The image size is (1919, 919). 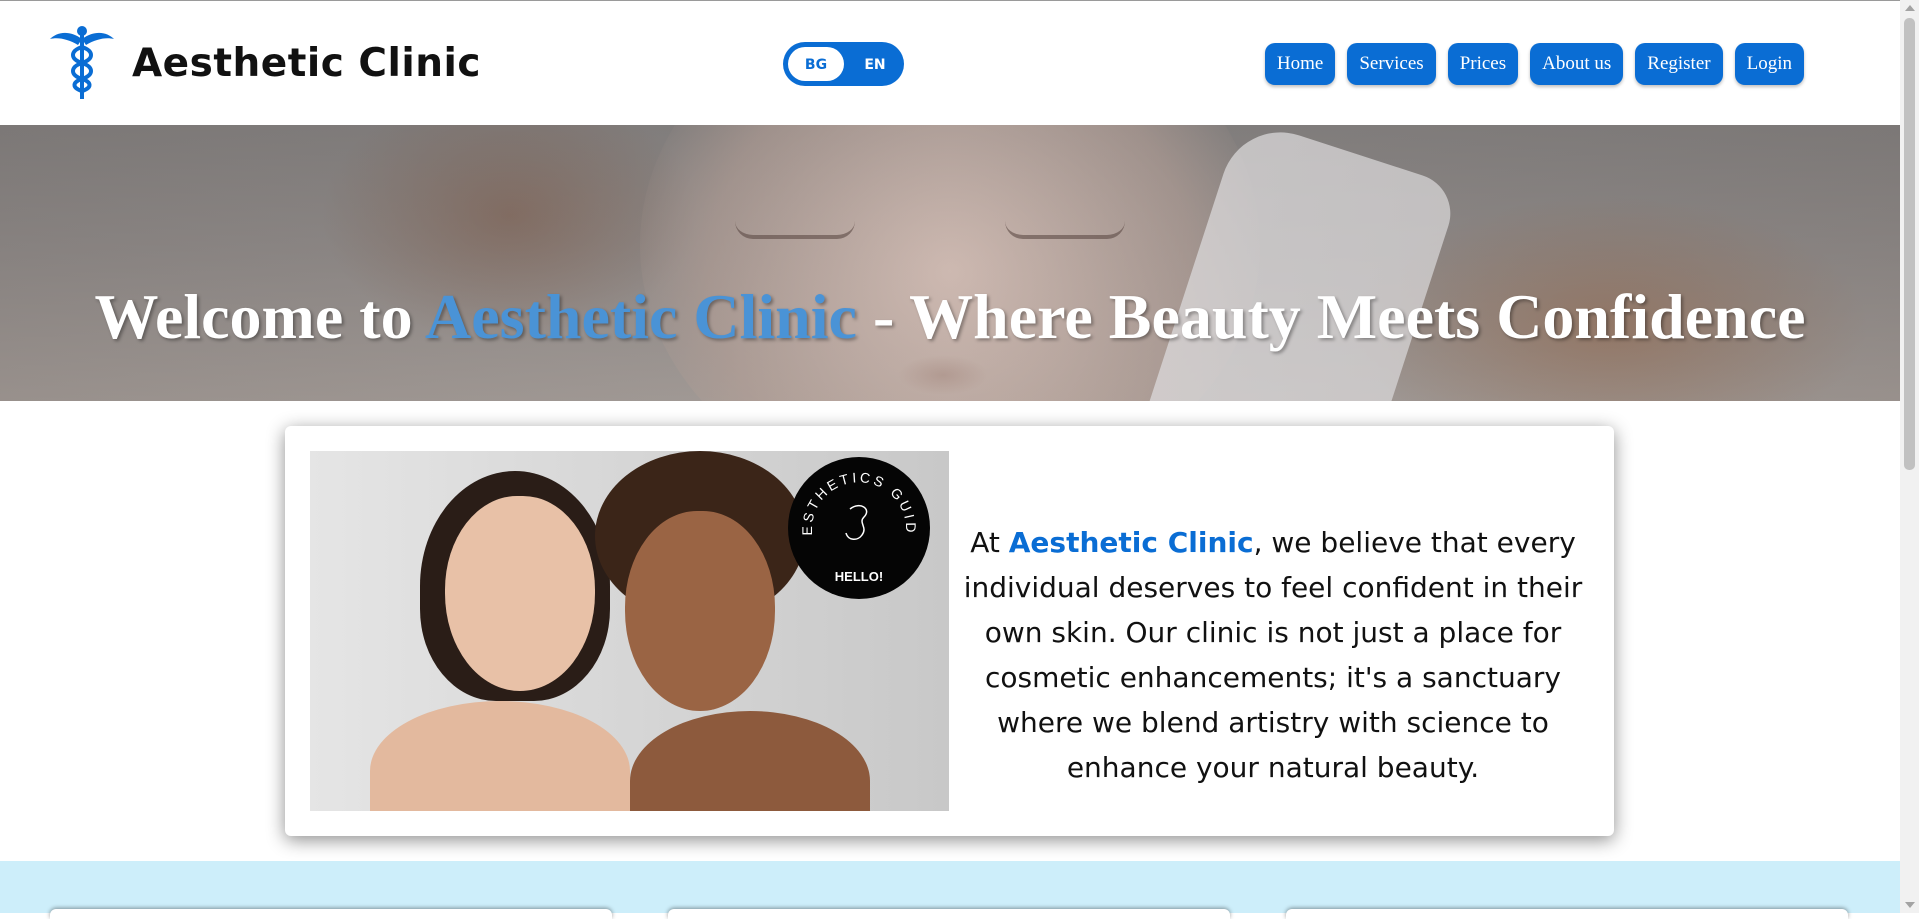 What do you see at coordinates (1679, 64) in the screenshot?
I see `nav-register-button: Register` at bounding box center [1679, 64].